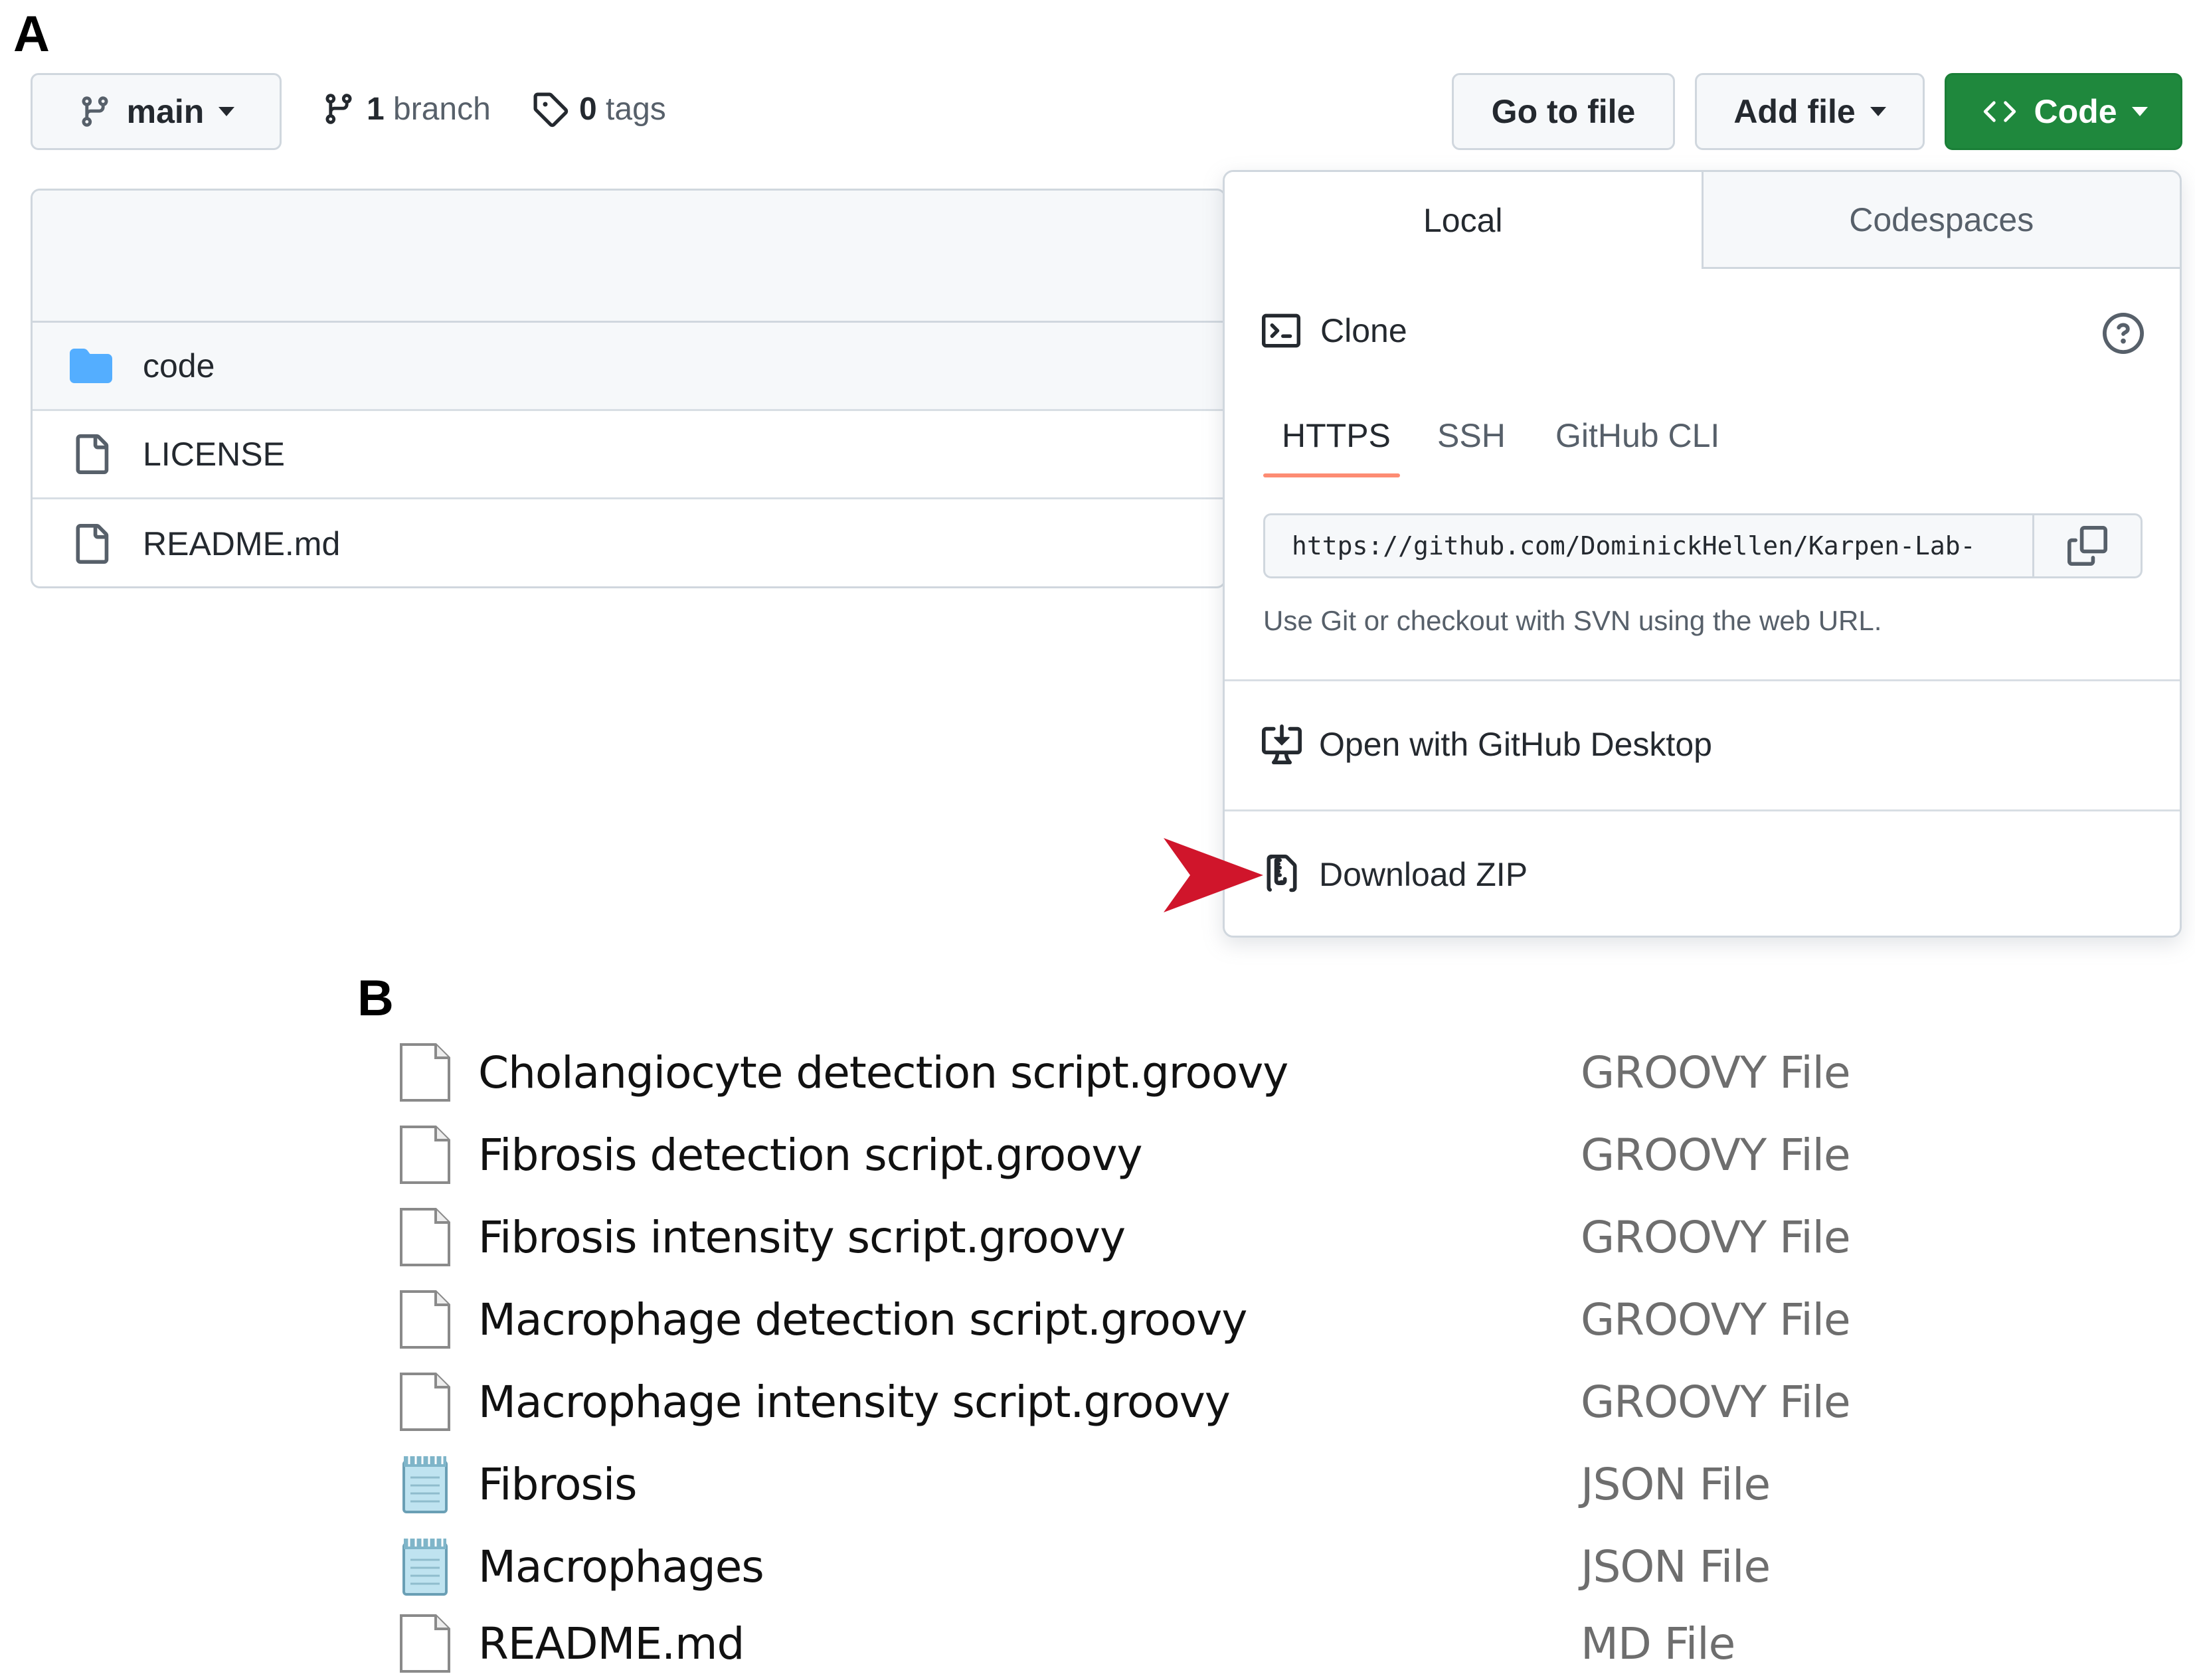 The width and height of the screenshot is (2195, 1680). I want to click on code-brackets-icon, so click(2000, 112).